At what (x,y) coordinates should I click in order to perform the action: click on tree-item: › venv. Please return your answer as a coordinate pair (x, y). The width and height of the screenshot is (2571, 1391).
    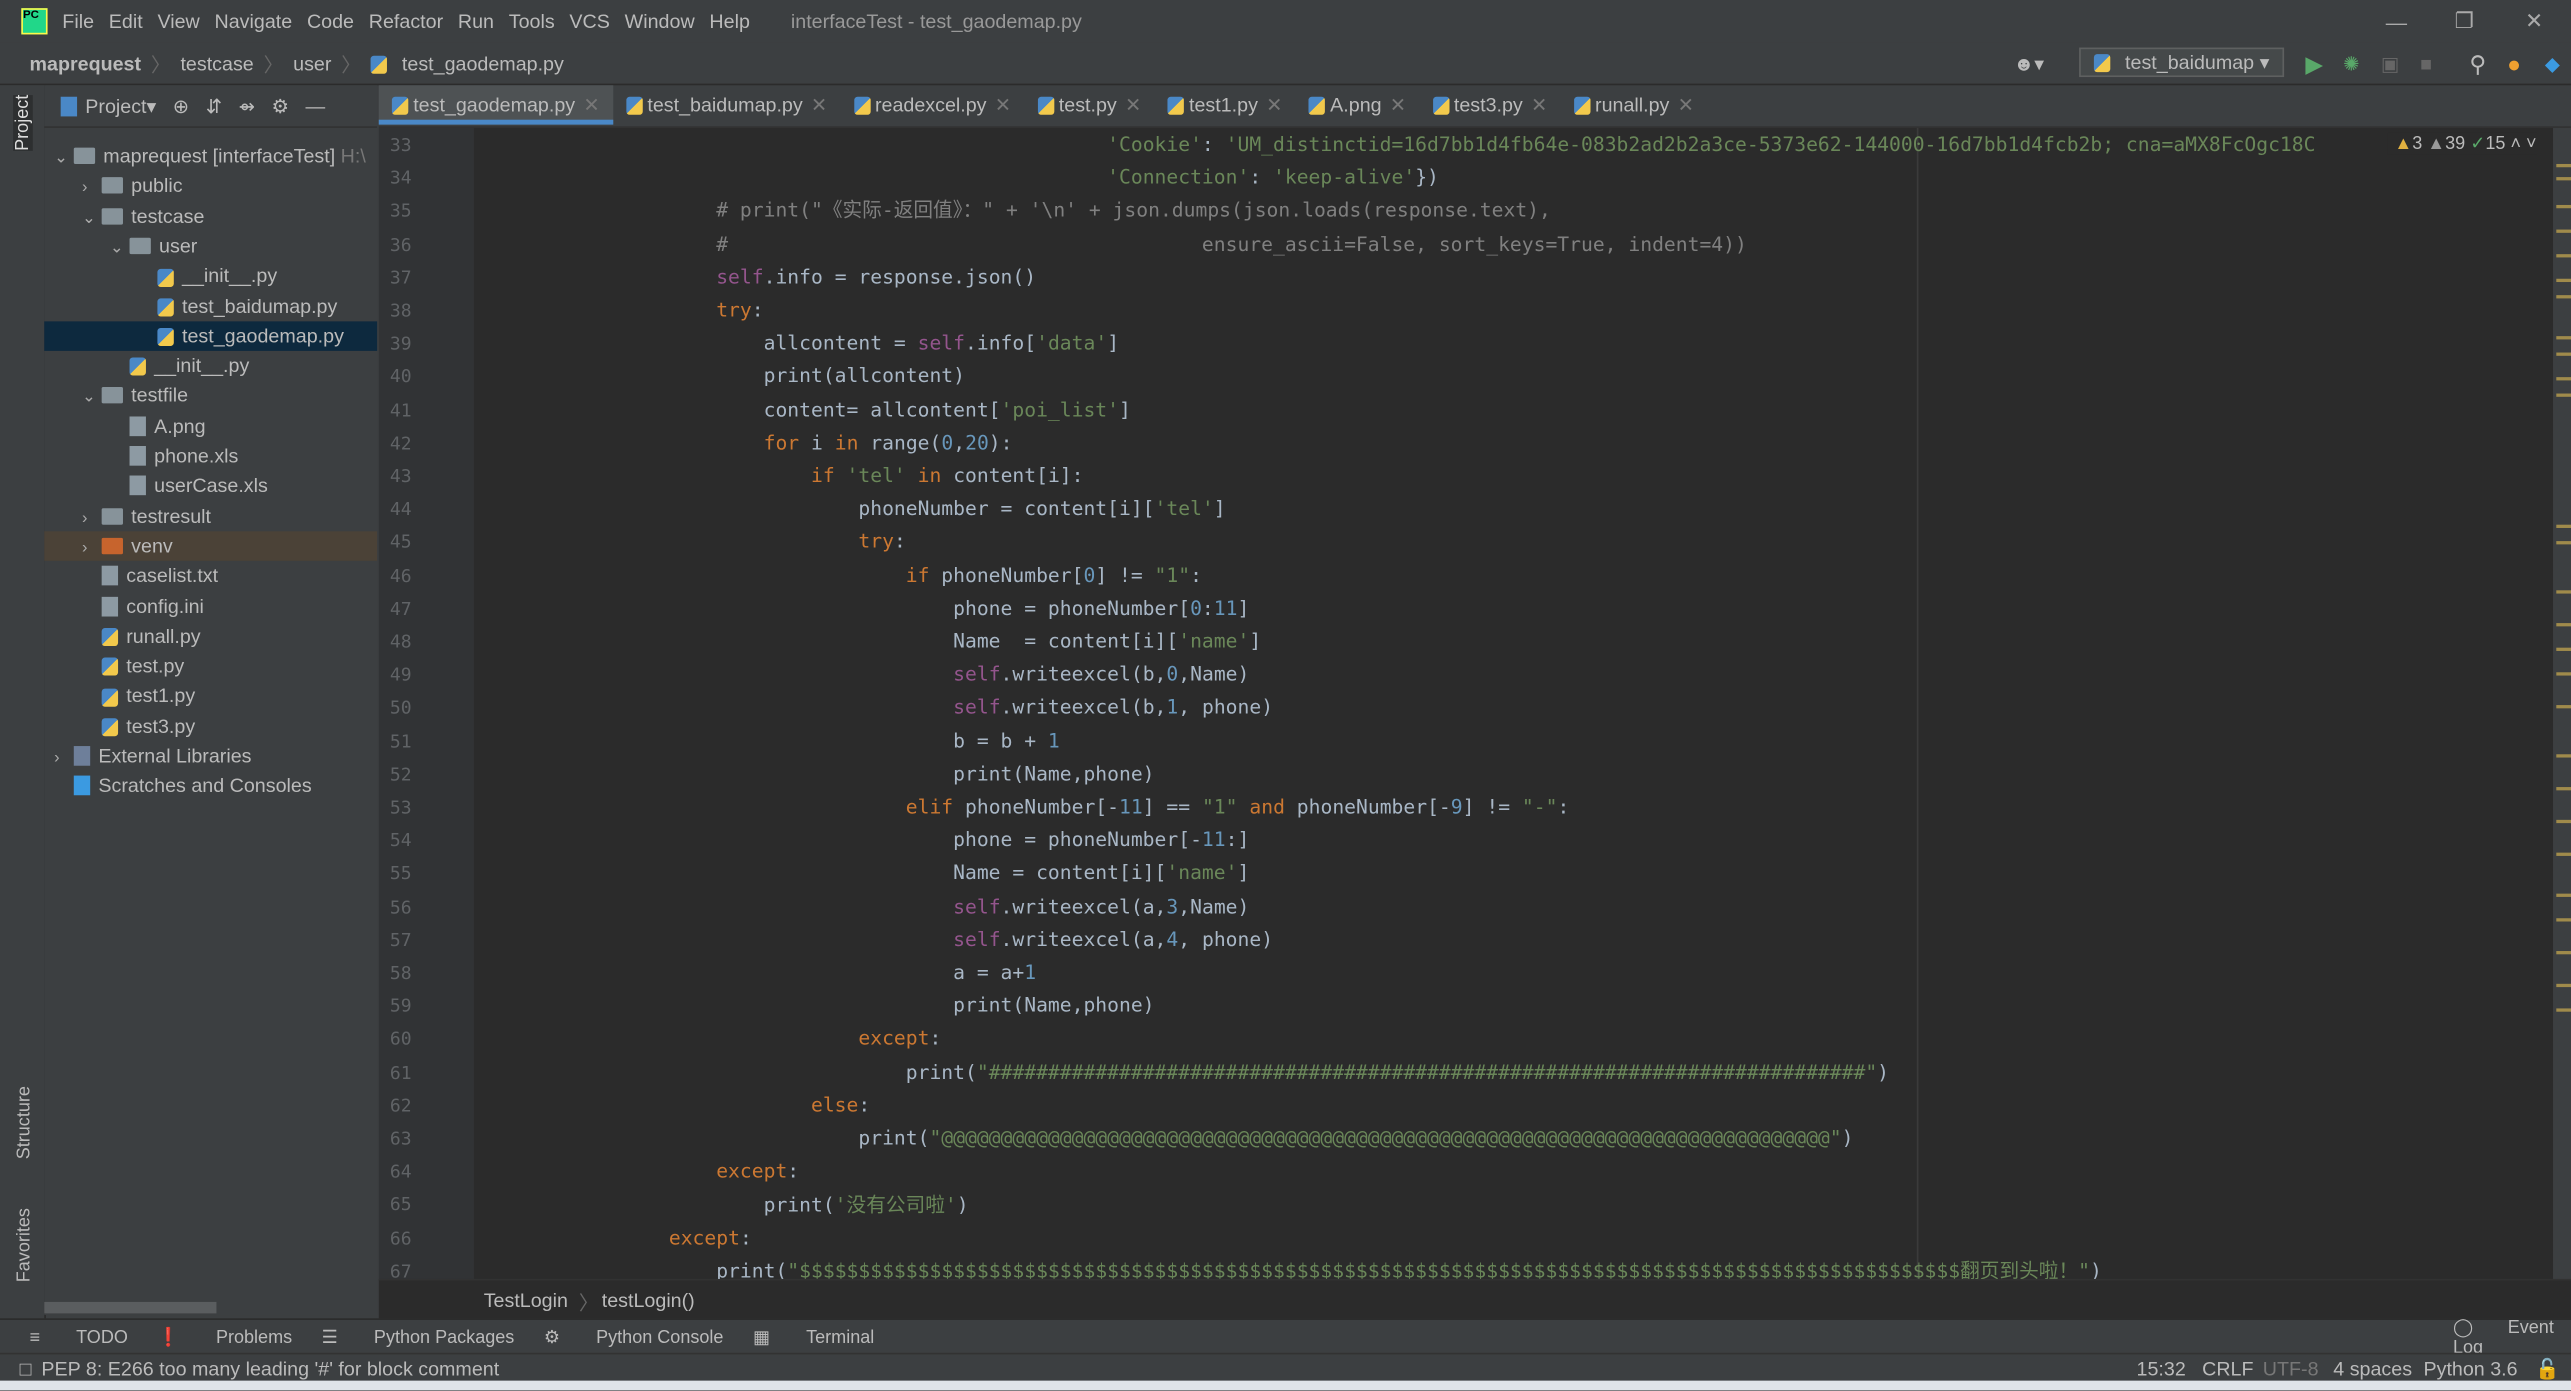
    Looking at the image, I should click on (211, 547).